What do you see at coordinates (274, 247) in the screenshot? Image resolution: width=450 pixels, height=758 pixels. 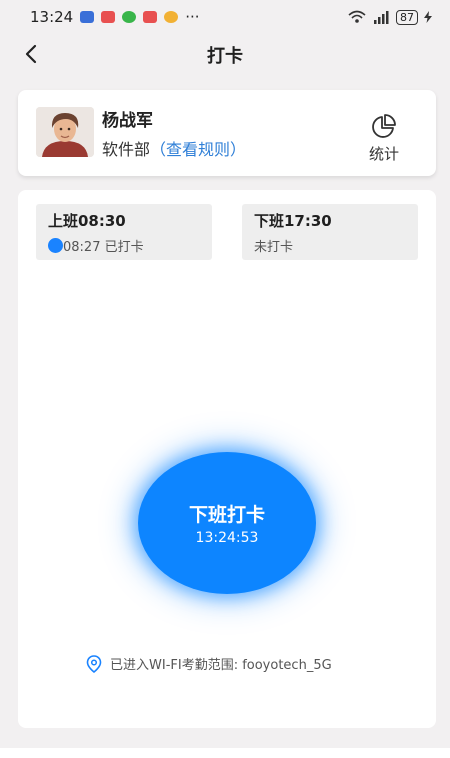 I see `shift-status-text: 未打卡` at bounding box center [274, 247].